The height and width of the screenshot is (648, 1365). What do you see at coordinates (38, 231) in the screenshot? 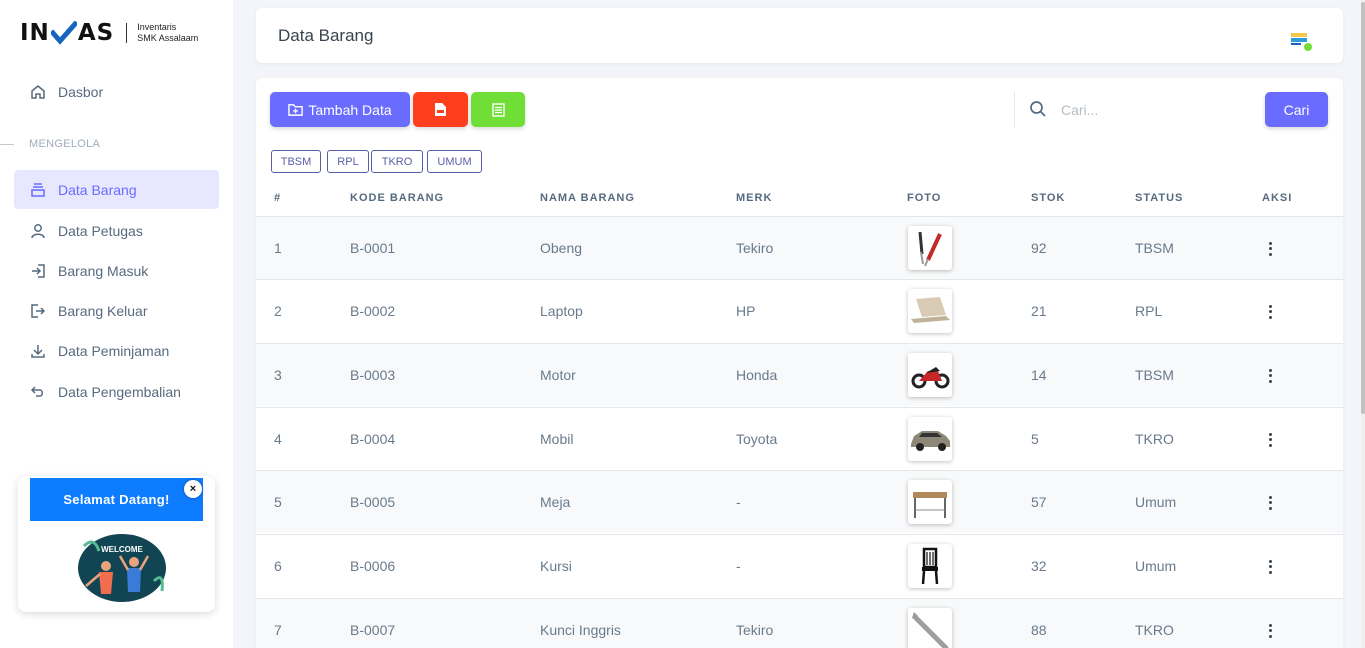
I see `user-icon` at bounding box center [38, 231].